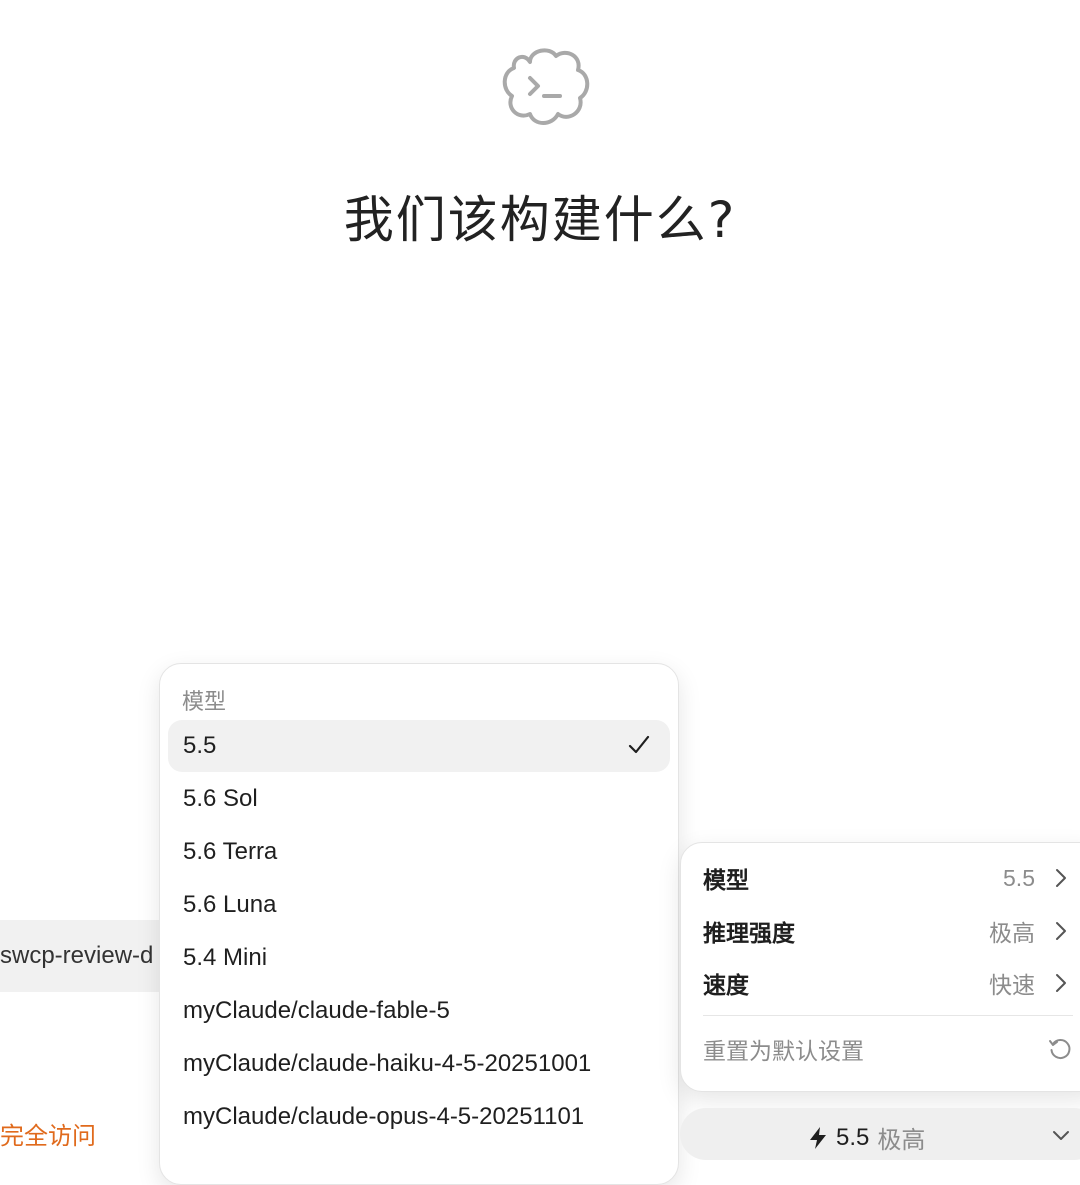 Image resolution: width=1080 pixels, height=1185 pixels. I want to click on model-option-claude-opus: myClaude/claude-opus-4-5-20251101, so click(419, 1117).